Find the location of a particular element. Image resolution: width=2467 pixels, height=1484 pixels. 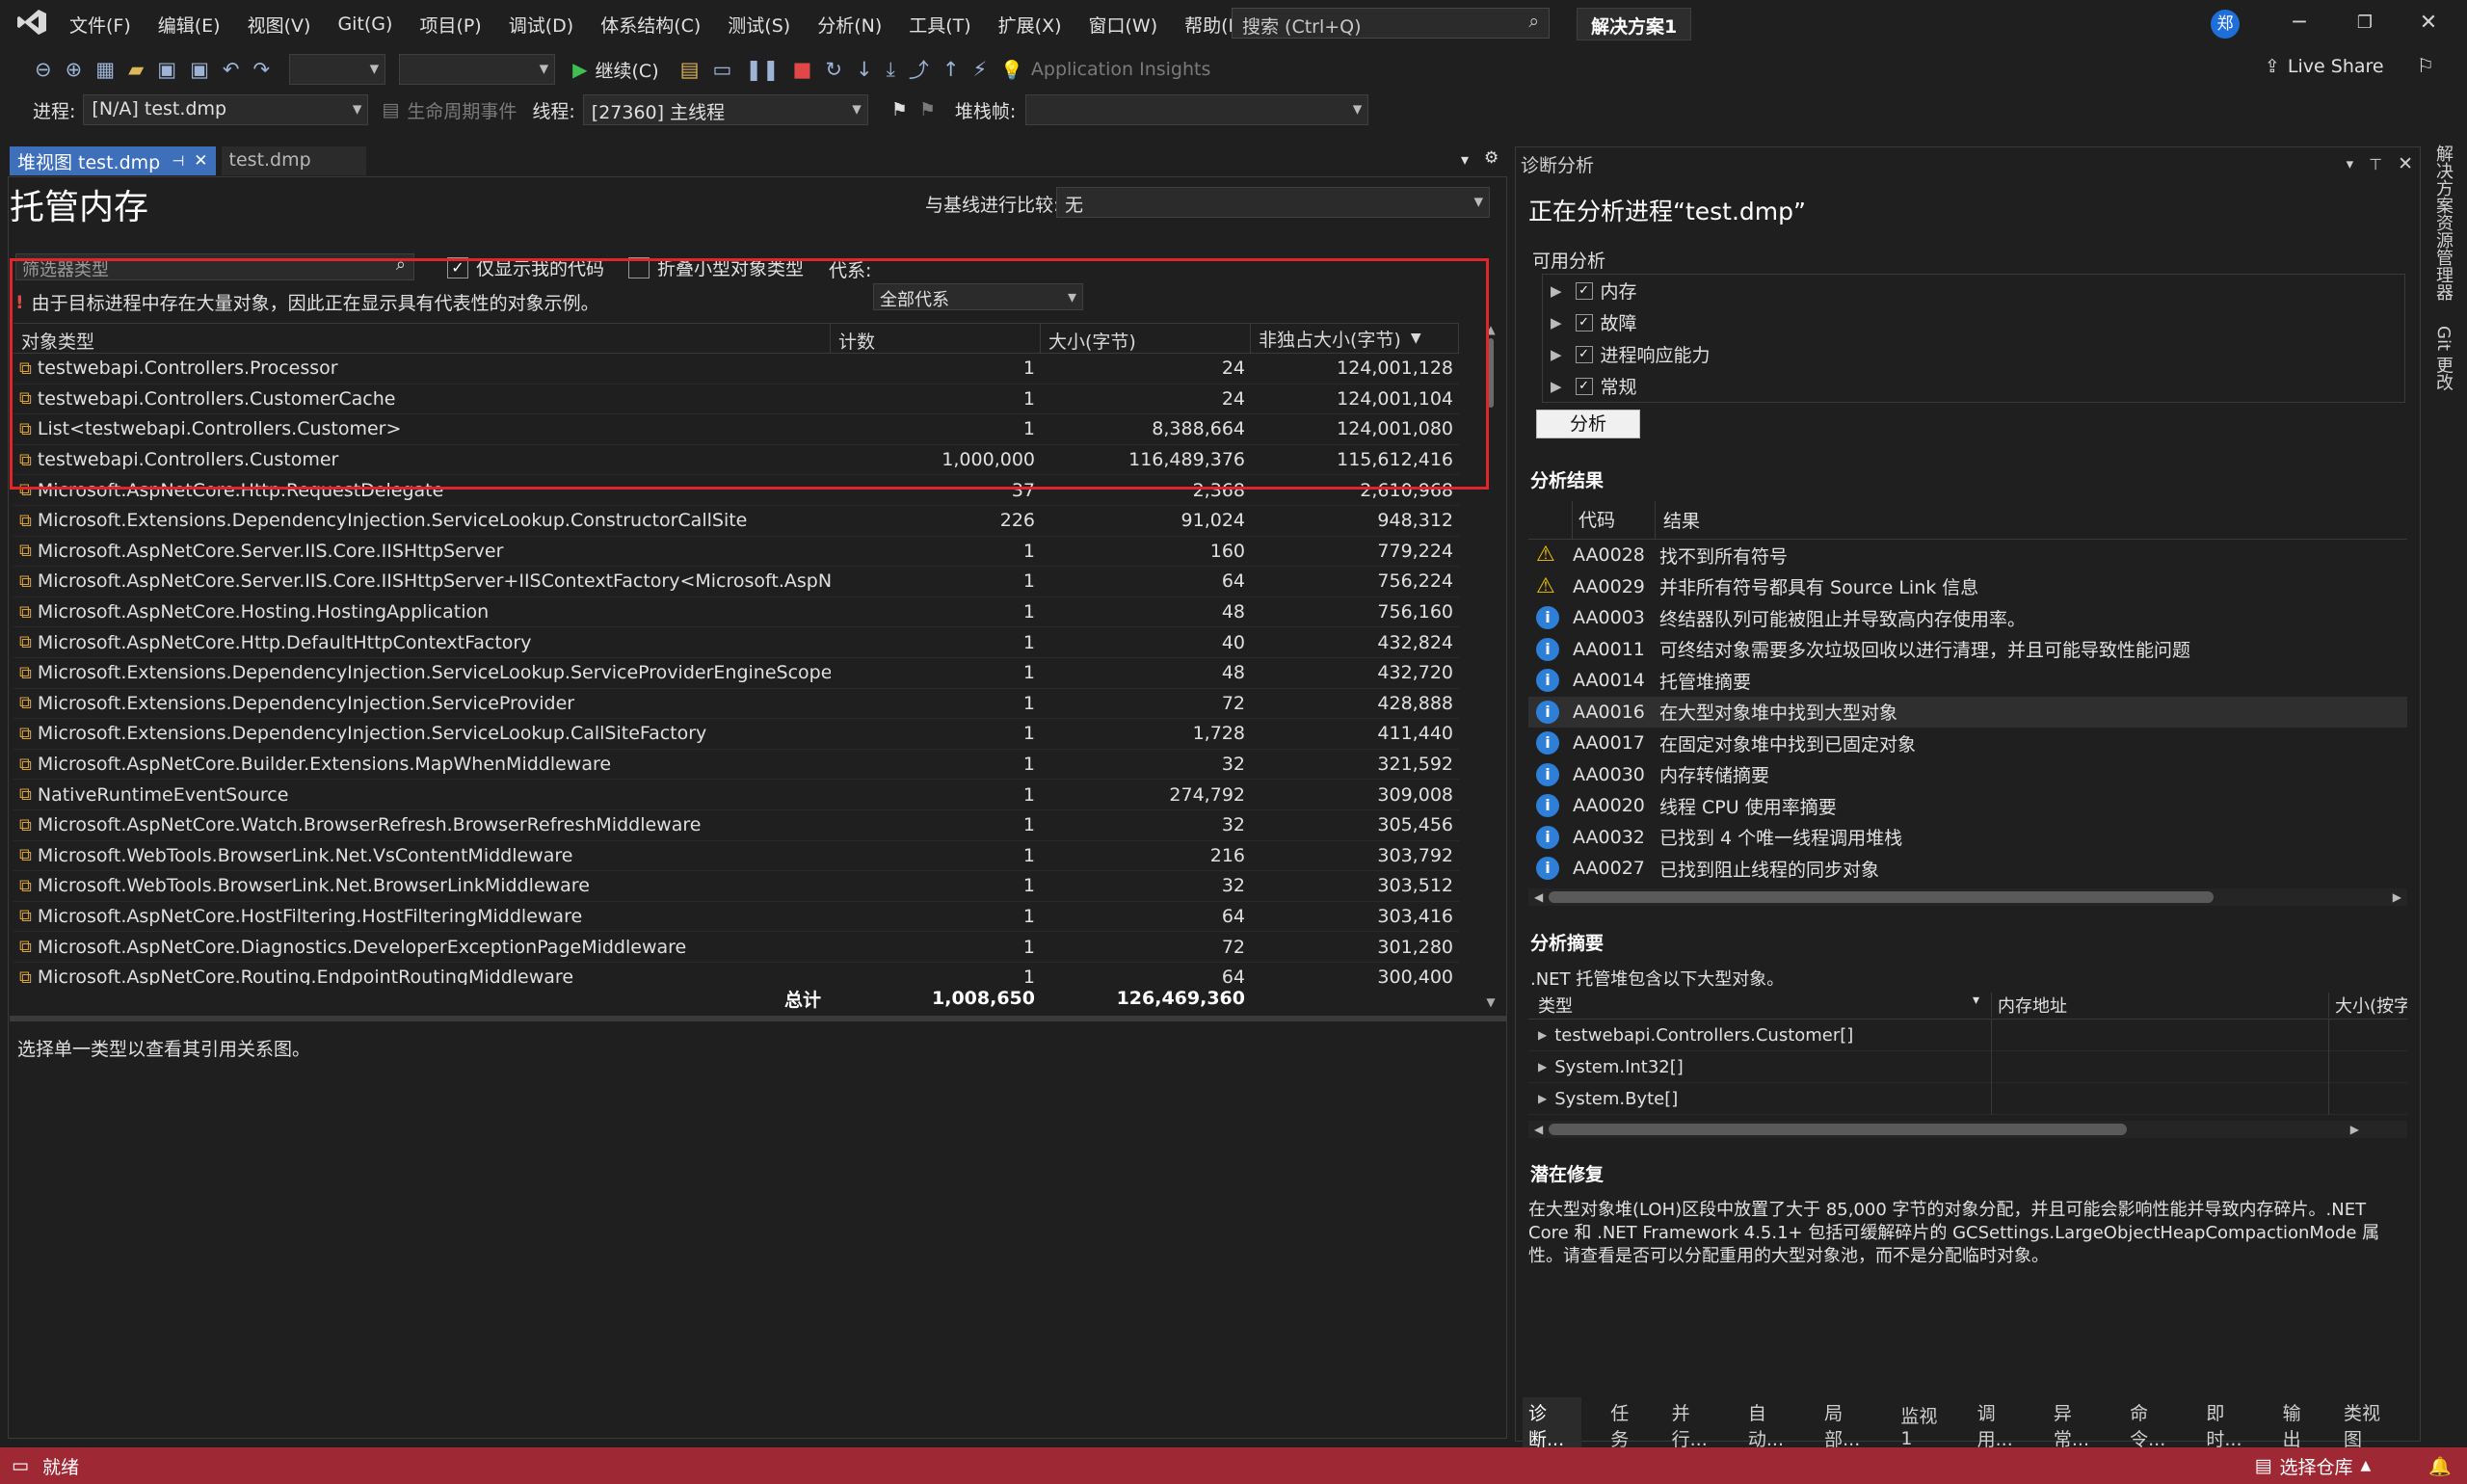

lob-row: ▶ testwebapi.Controllers.Customer[] is located at coordinates (1967, 1035).